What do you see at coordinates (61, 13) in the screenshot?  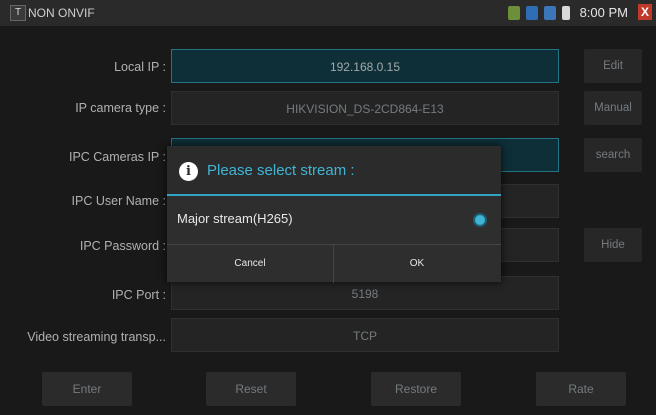 I see `app-title: NON ONVIF` at bounding box center [61, 13].